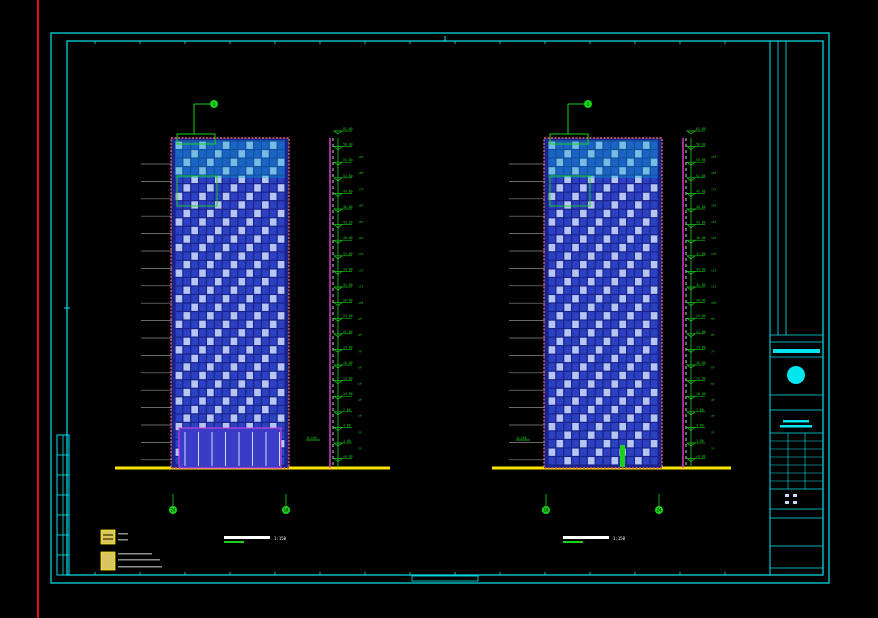  I want to click on storey-label: 15F, so click(714, 222).